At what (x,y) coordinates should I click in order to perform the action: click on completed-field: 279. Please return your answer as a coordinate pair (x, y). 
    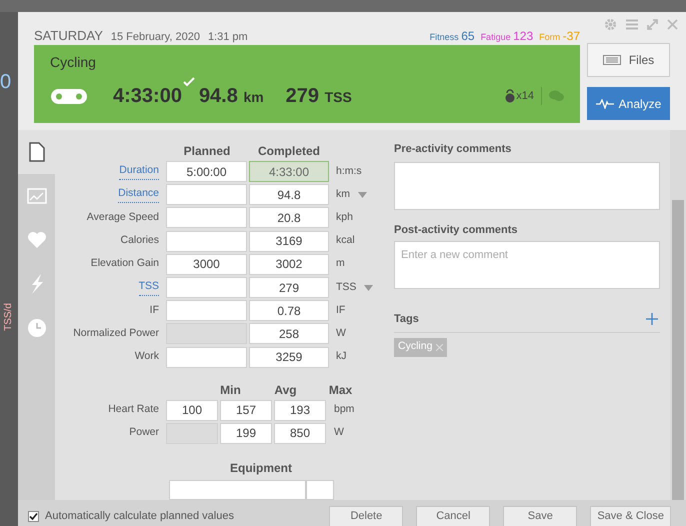
    Looking at the image, I should click on (289, 287).